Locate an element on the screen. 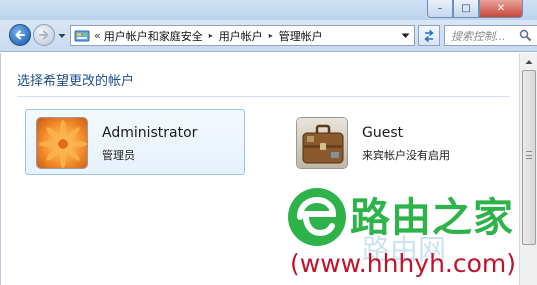 The height and width of the screenshot is (285, 537). minimize-icon: – is located at coordinates (440, 8).